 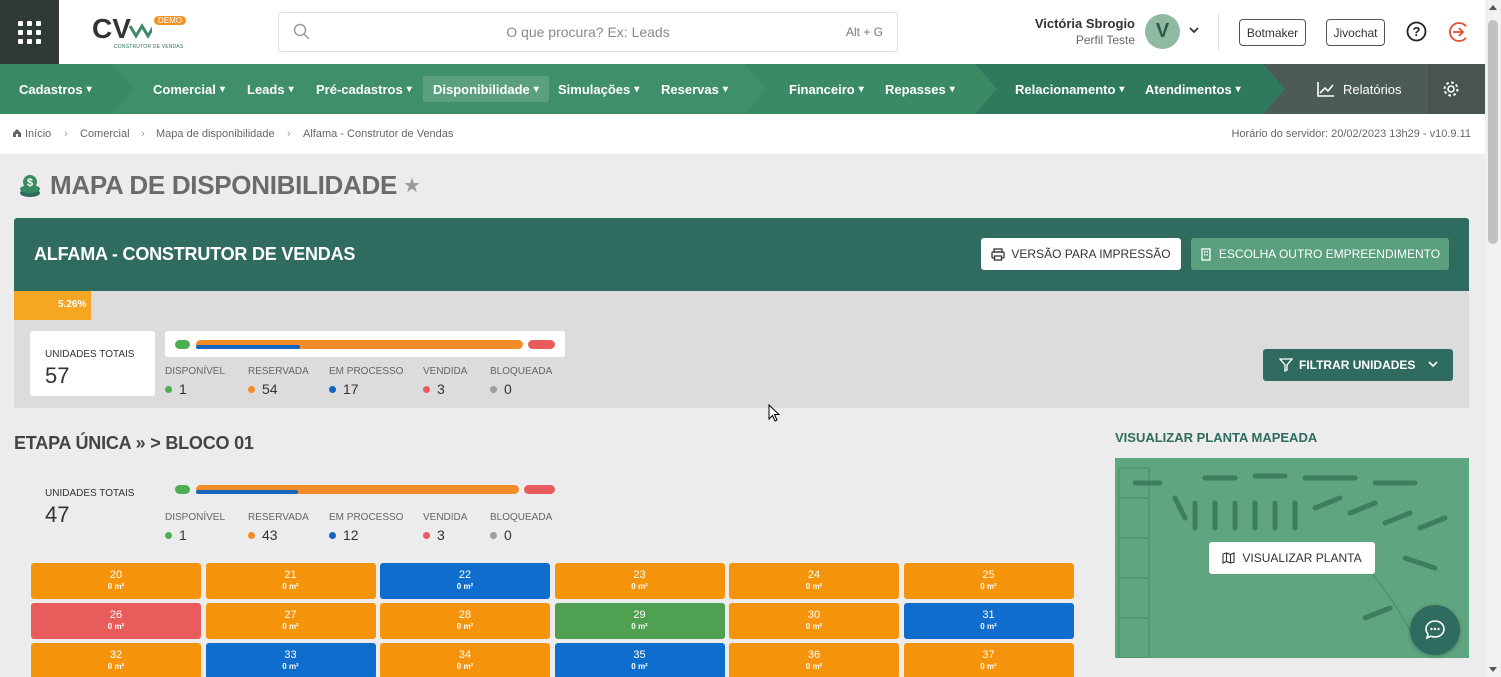 What do you see at coordinates (861, 89) in the screenshot?
I see `chevron-down-icon: ▾` at bounding box center [861, 89].